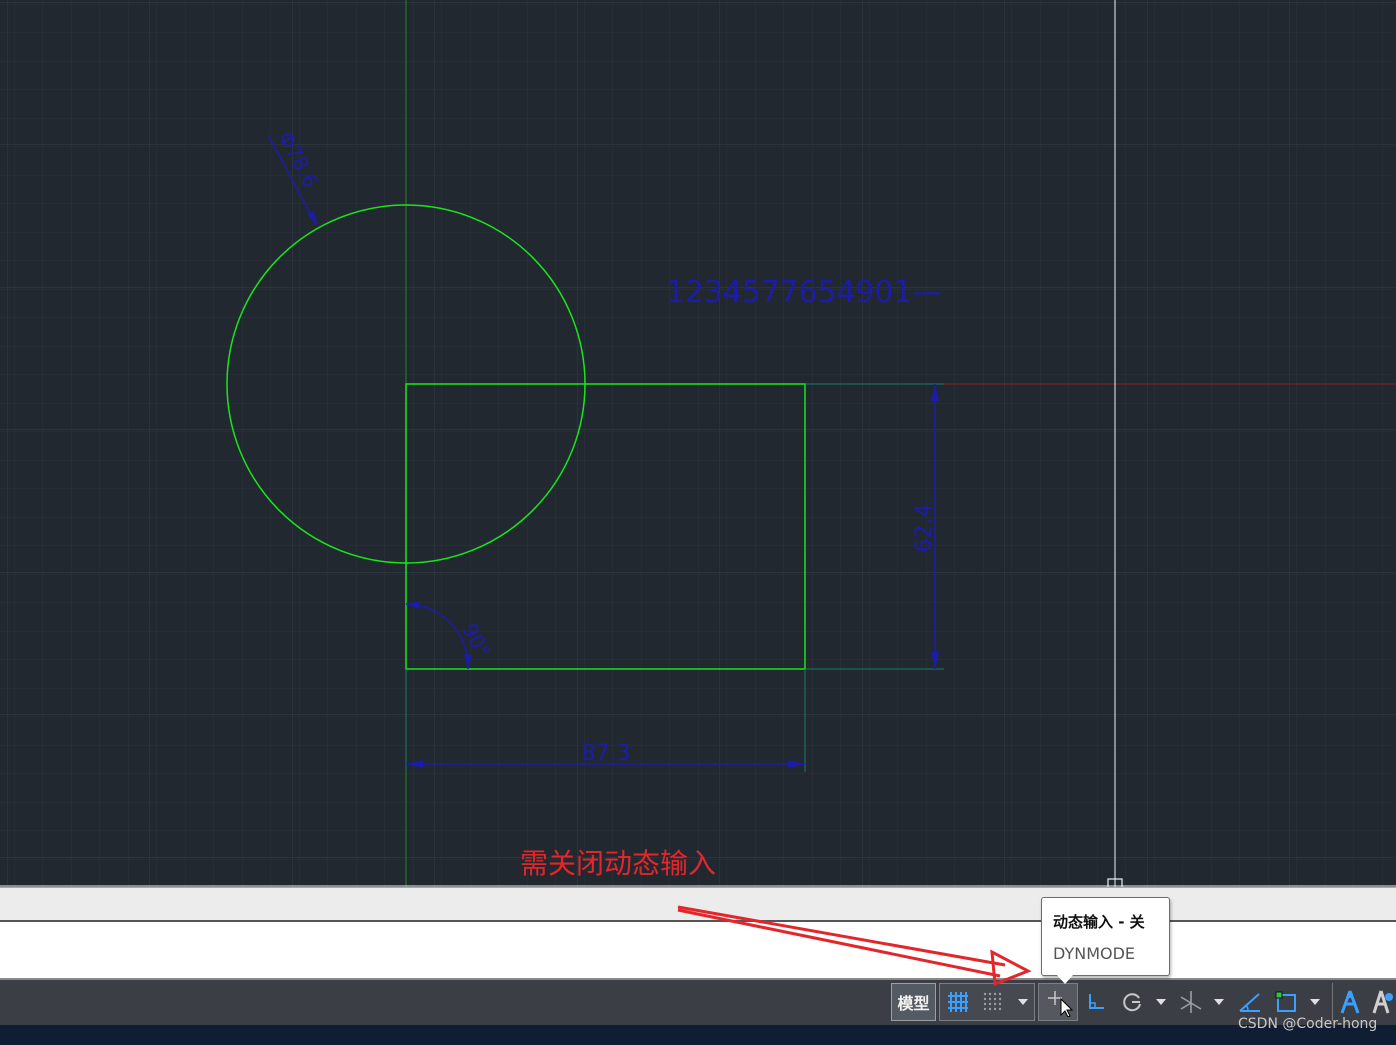 Image resolution: width=1396 pixels, height=1045 pixels. Describe the element at coordinates (698, 904) in the screenshot. I see `command-history-strip` at that location.